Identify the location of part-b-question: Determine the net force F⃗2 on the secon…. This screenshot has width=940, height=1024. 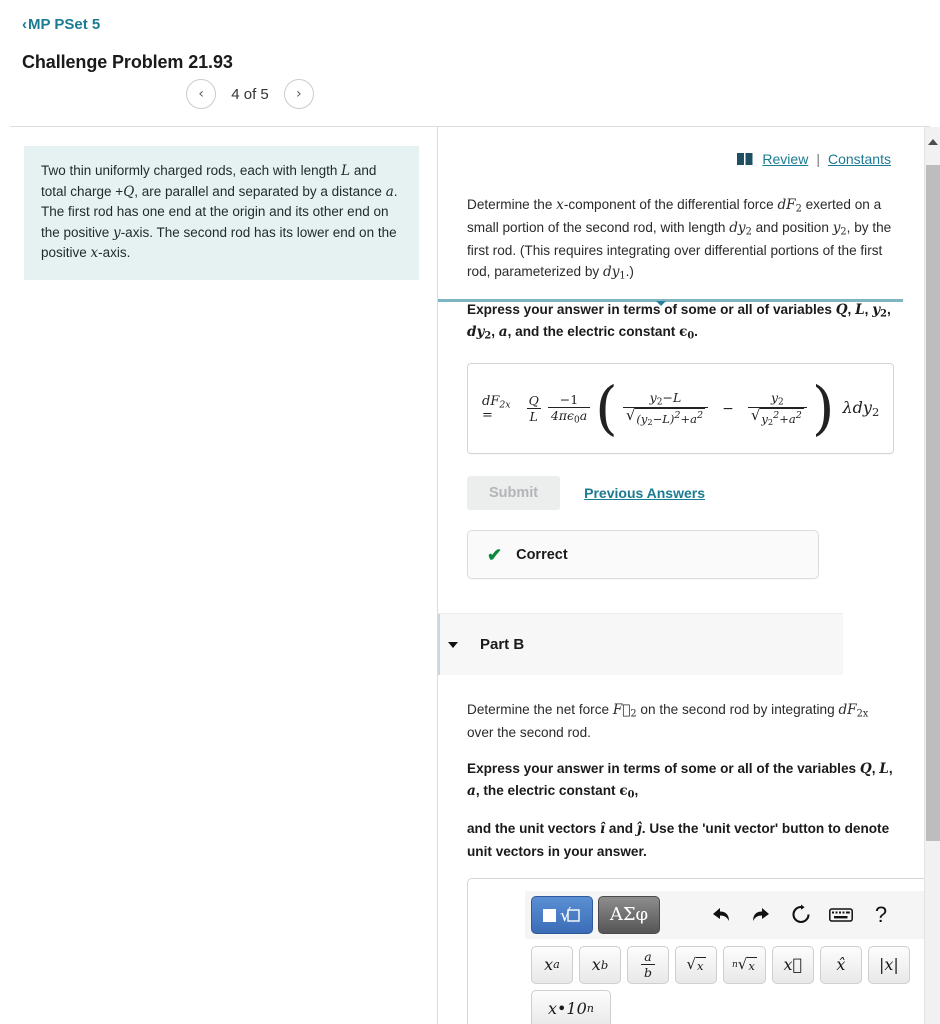
(668, 721).